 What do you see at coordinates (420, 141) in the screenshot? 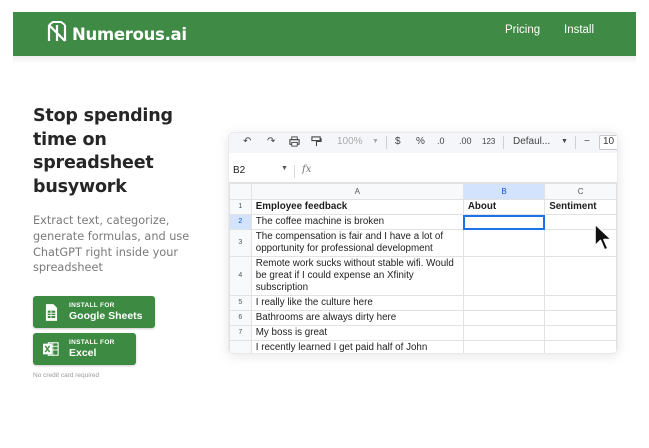
I see `percent-format-button: %` at bounding box center [420, 141].